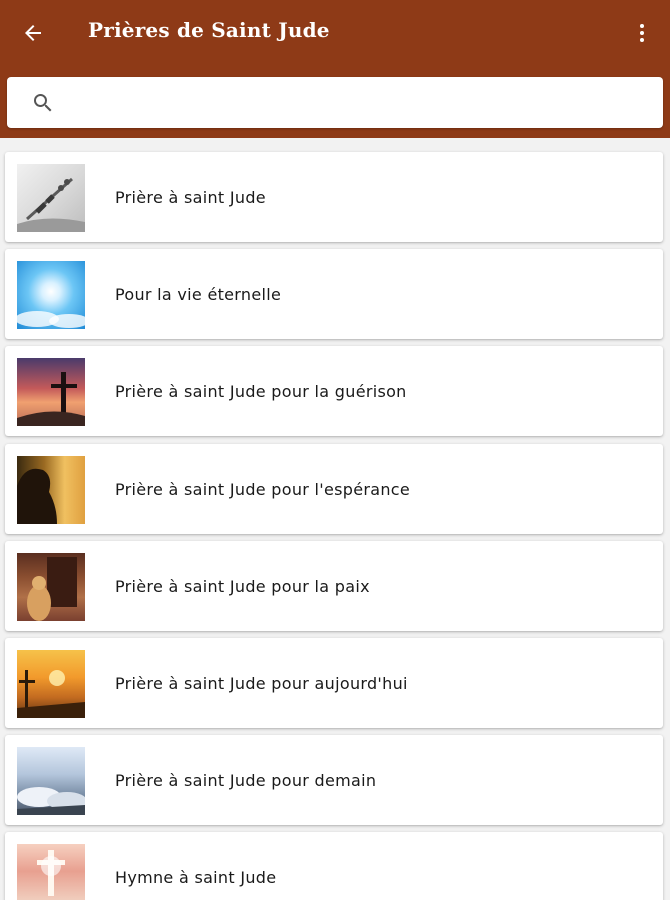  What do you see at coordinates (196, 877) in the screenshot?
I see `list-item-label: Hymne à saint Jude` at bounding box center [196, 877].